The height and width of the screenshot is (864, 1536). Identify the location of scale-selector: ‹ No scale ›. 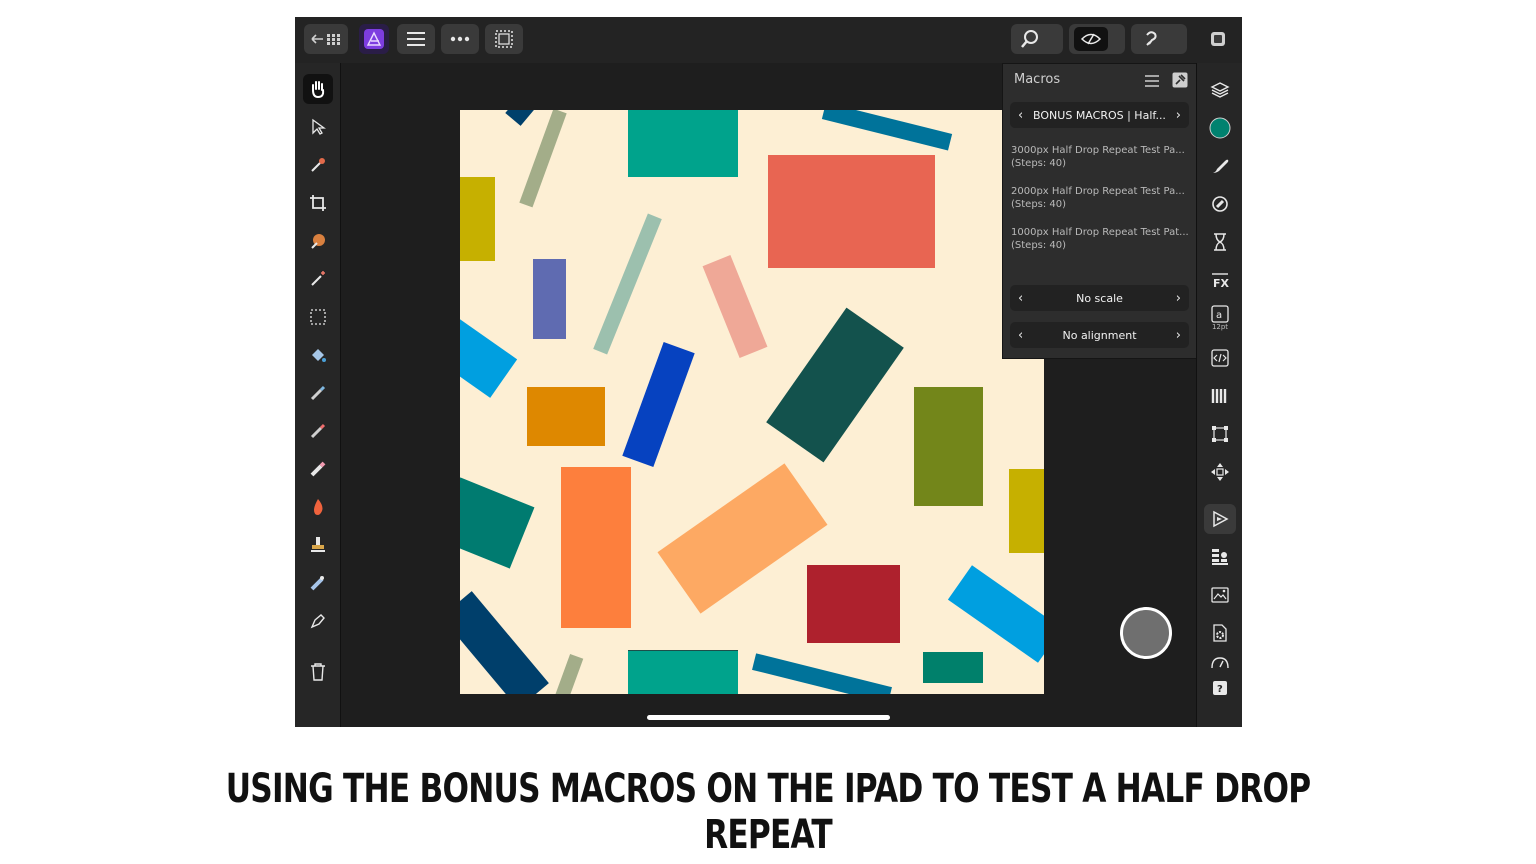
(1099, 298).